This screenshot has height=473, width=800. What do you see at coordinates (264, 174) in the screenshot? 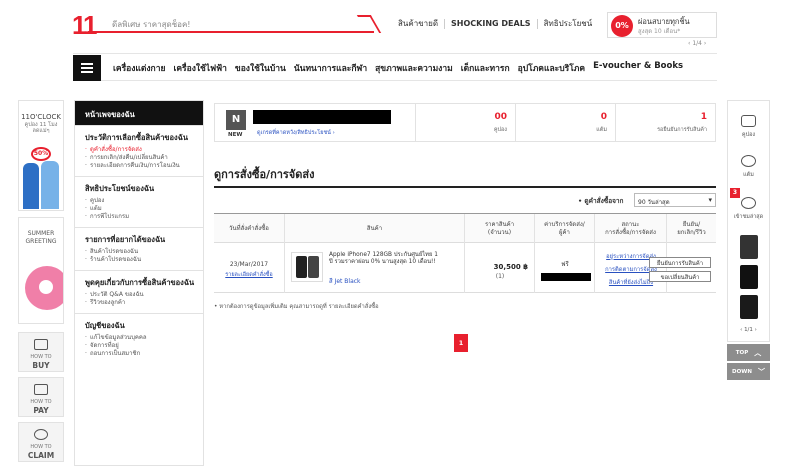
I see `page-title: ดูการสั่งซื้อ/การจัดส่ง` at bounding box center [264, 174].